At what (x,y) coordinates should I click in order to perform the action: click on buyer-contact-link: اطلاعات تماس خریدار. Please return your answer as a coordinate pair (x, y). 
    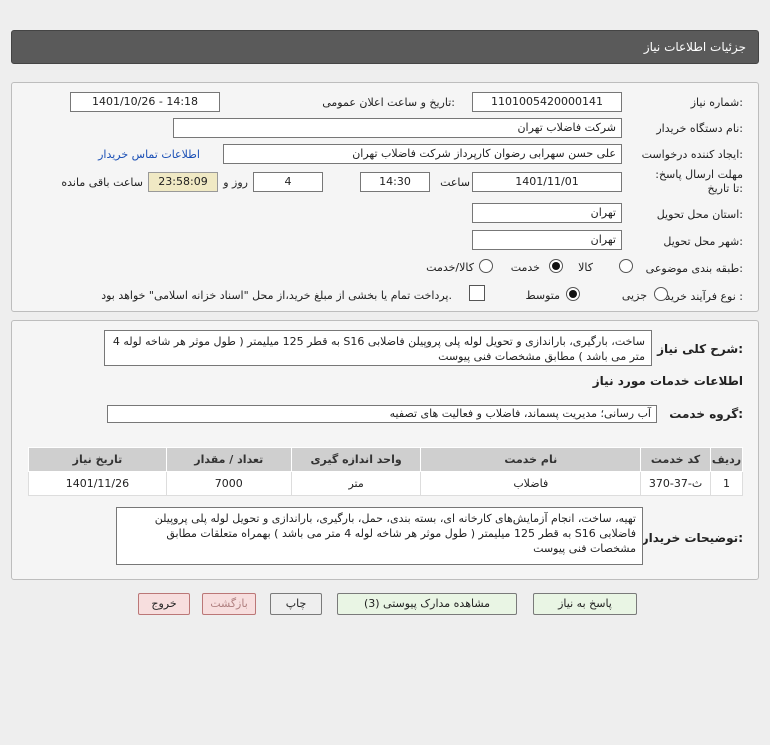
    Looking at the image, I should click on (149, 154).